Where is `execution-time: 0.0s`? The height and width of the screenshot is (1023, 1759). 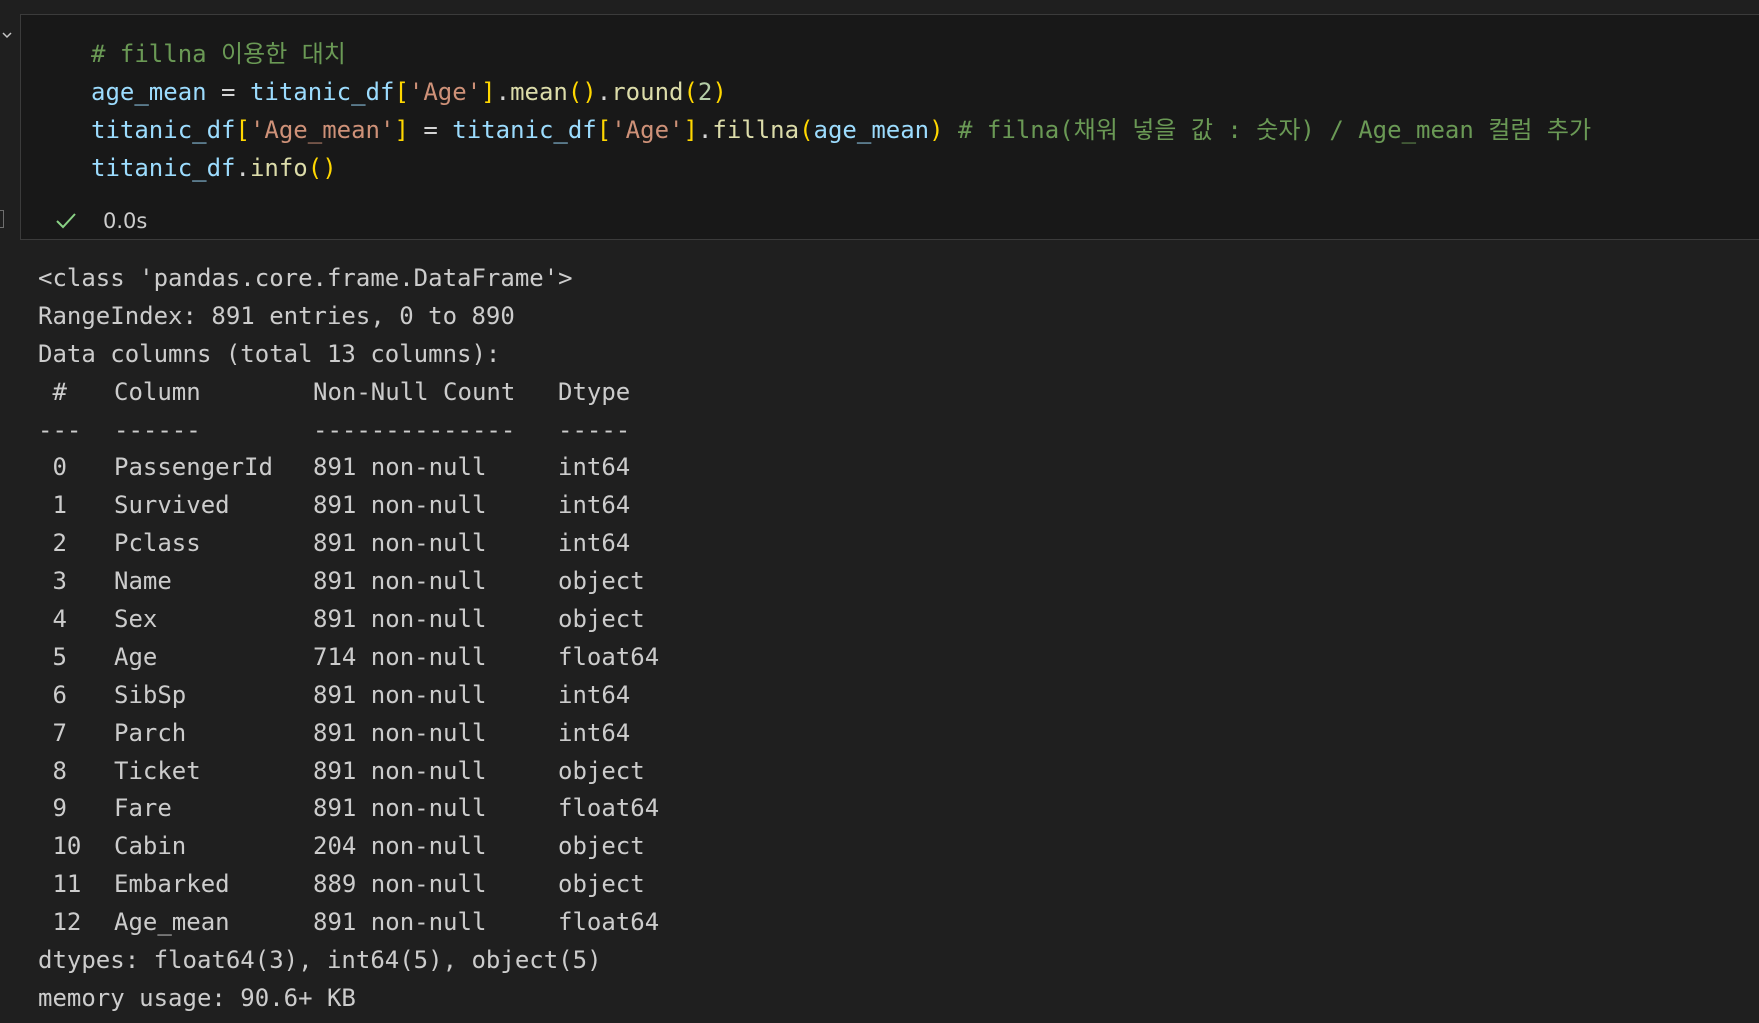
execution-time: 0.0s is located at coordinates (125, 221).